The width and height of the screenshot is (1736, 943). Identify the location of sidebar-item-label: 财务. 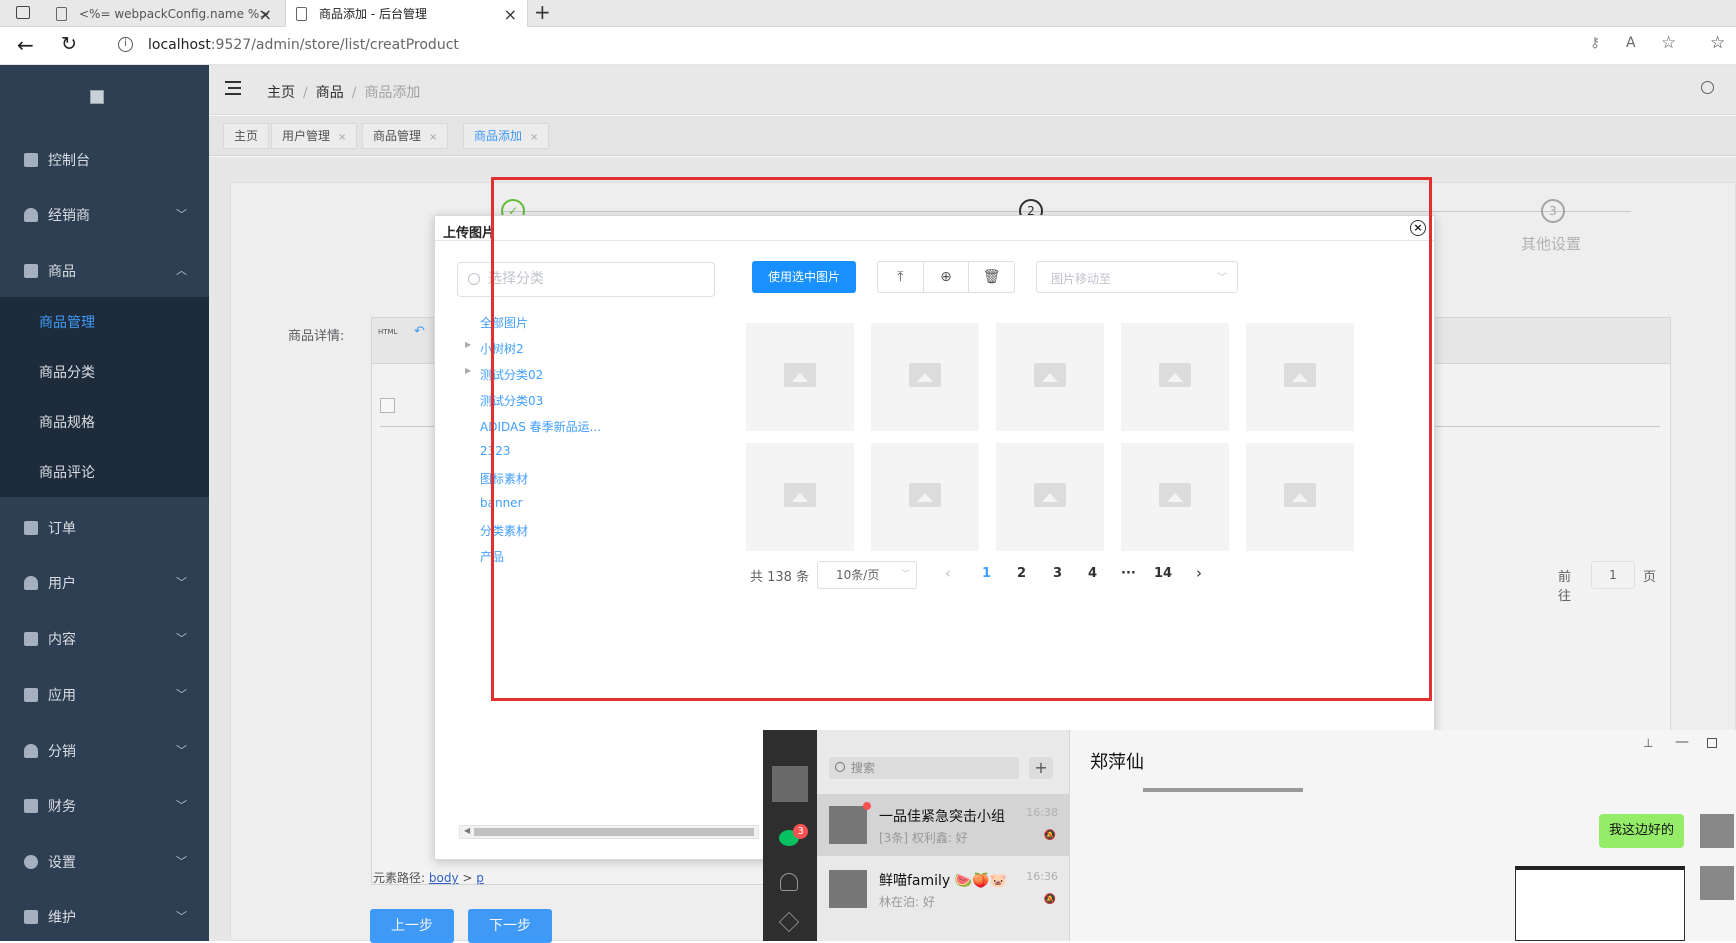
(62, 807).